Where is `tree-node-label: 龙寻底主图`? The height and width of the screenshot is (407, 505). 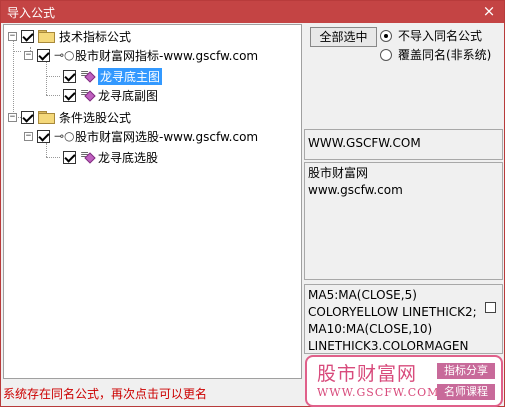 tree-node-label: 龙寻底主图 is located at coordinates (130, 76).